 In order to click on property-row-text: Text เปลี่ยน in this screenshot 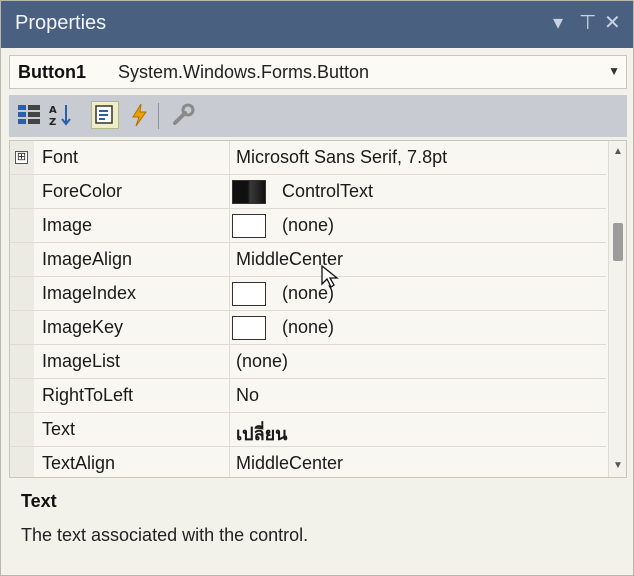, I will do `click(308, 430)`.